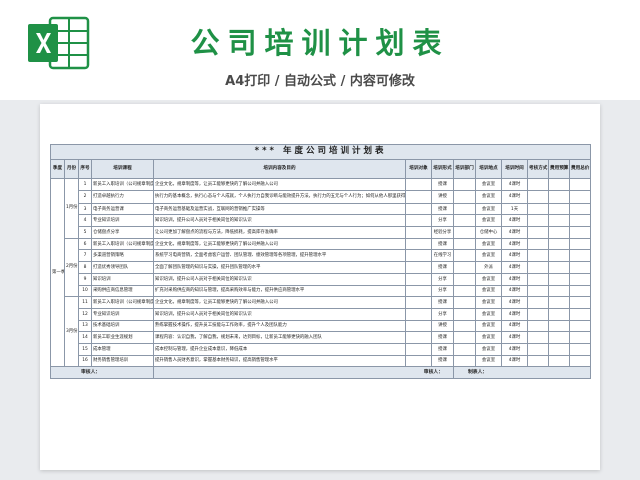 Image resolution: width=640 pixels, height=480 pixels. Describe the element at coordinates (321, 279) in the screenshot. I see `table-row: 9 知识培训 知识培训，提升公司人员对于相关岗位的知识认识 分享 会议室 4课时` at that location.